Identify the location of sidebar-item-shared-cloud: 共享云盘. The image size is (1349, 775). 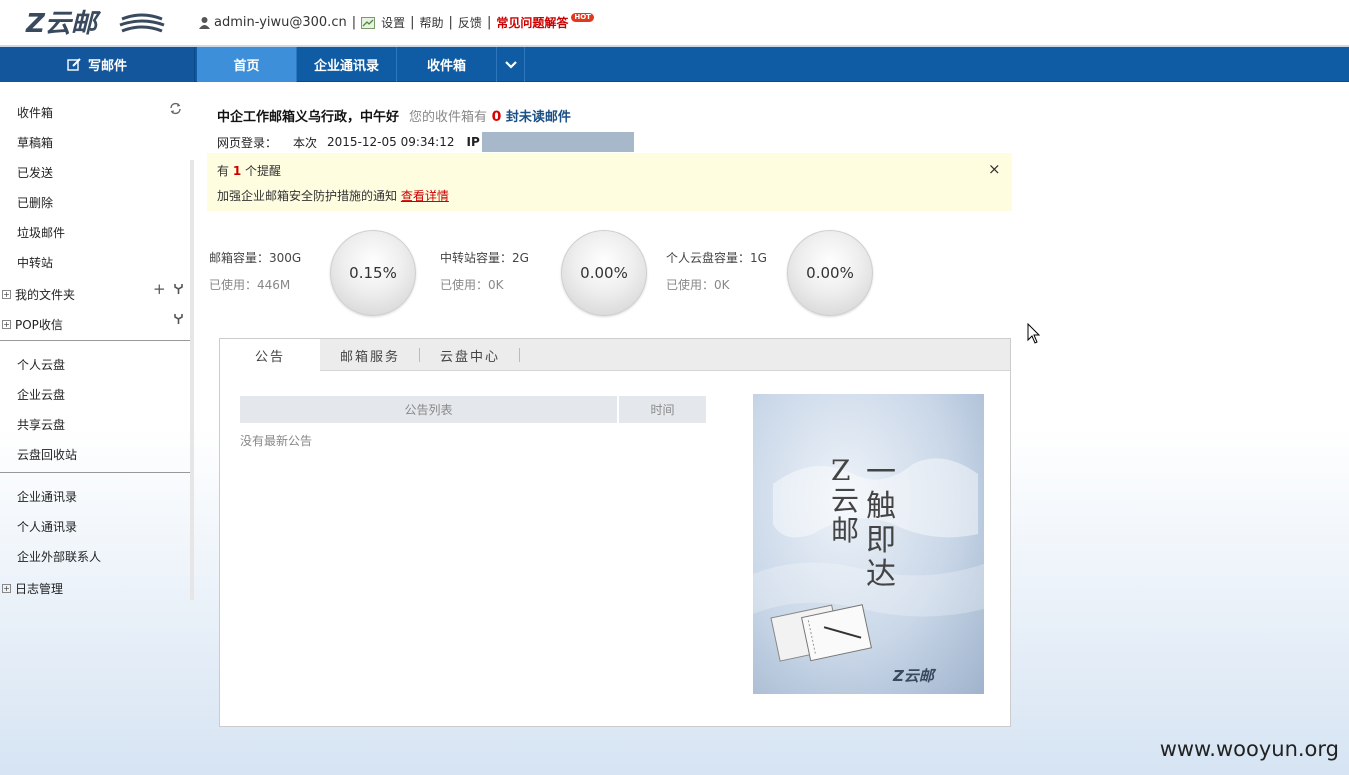
(41, 426).